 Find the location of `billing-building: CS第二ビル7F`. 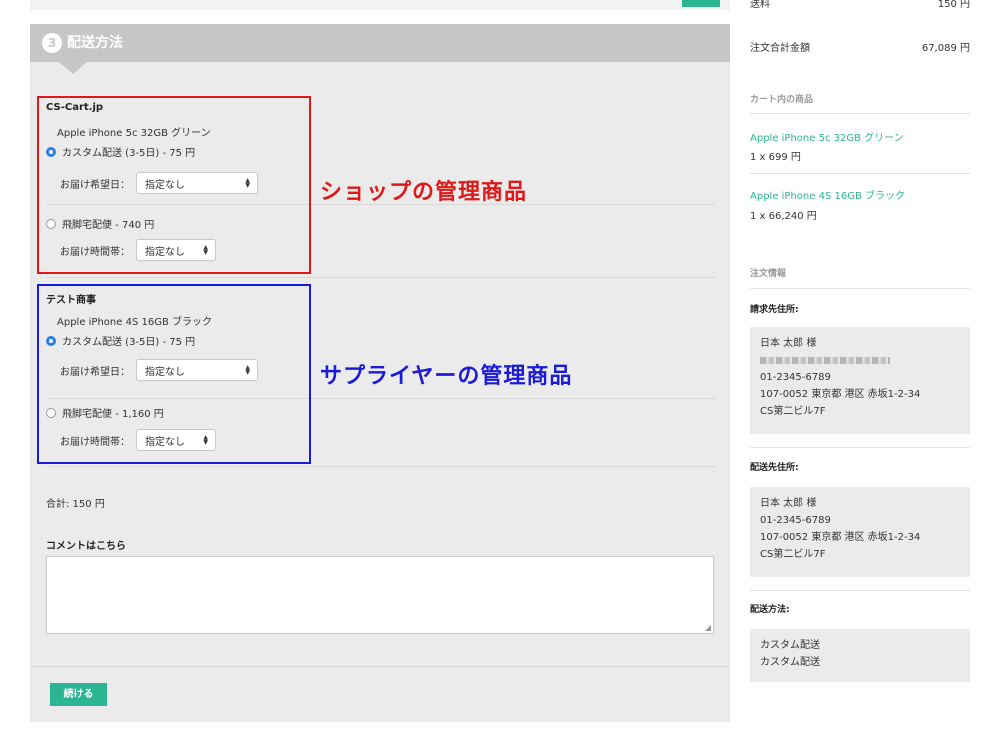

billing-building: CS第二ビル7F is located at coordinates (793, 411).